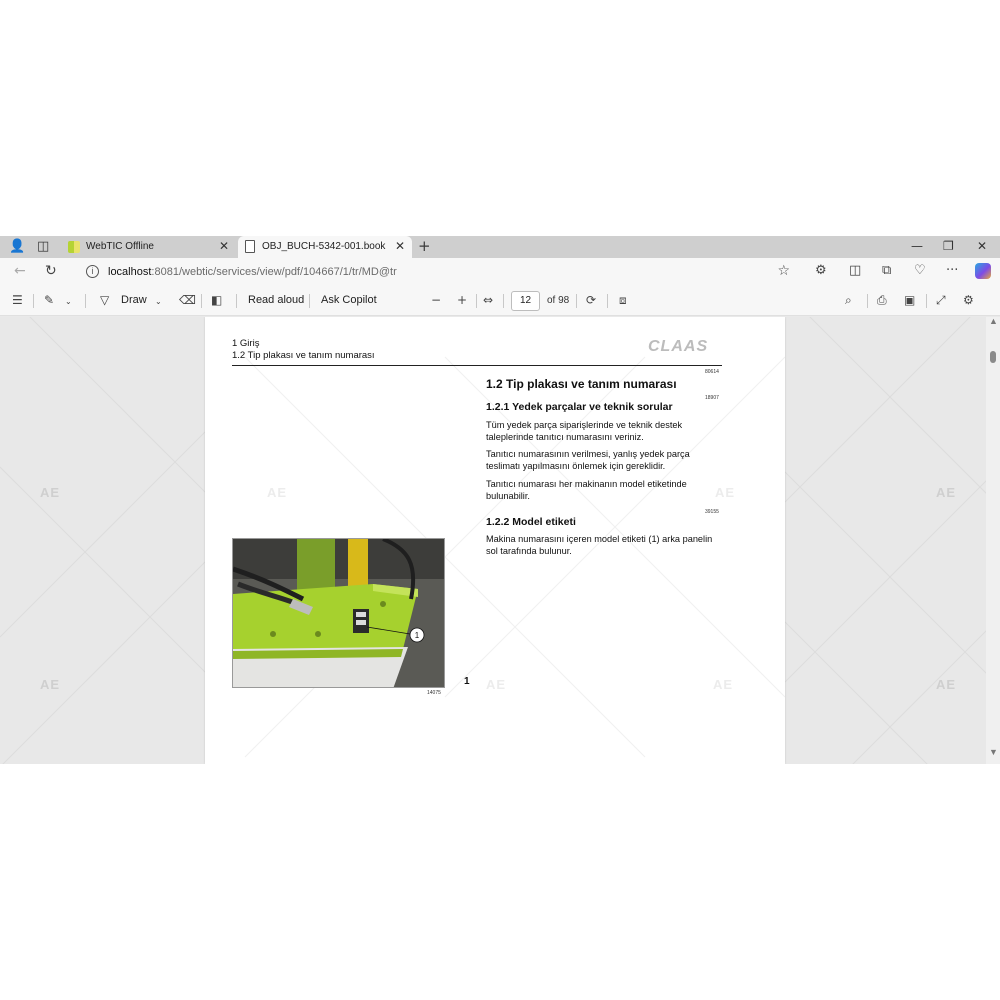 Image resolution: width=1000 pixels, height=1000 pixels. I want to click on model-plate-photo: 1, so click(338, 613).